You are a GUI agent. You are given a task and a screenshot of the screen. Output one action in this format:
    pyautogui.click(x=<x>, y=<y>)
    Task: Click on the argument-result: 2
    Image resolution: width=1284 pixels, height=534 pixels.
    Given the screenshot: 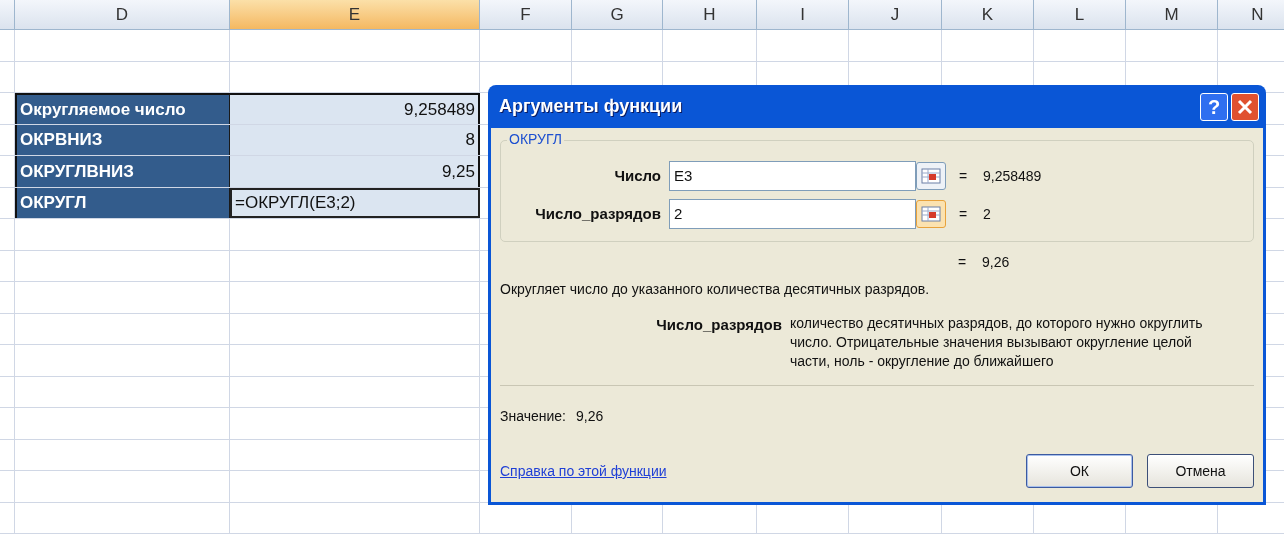 What is the action you would take?
    pyautogui.click(x=987, y=214)
    